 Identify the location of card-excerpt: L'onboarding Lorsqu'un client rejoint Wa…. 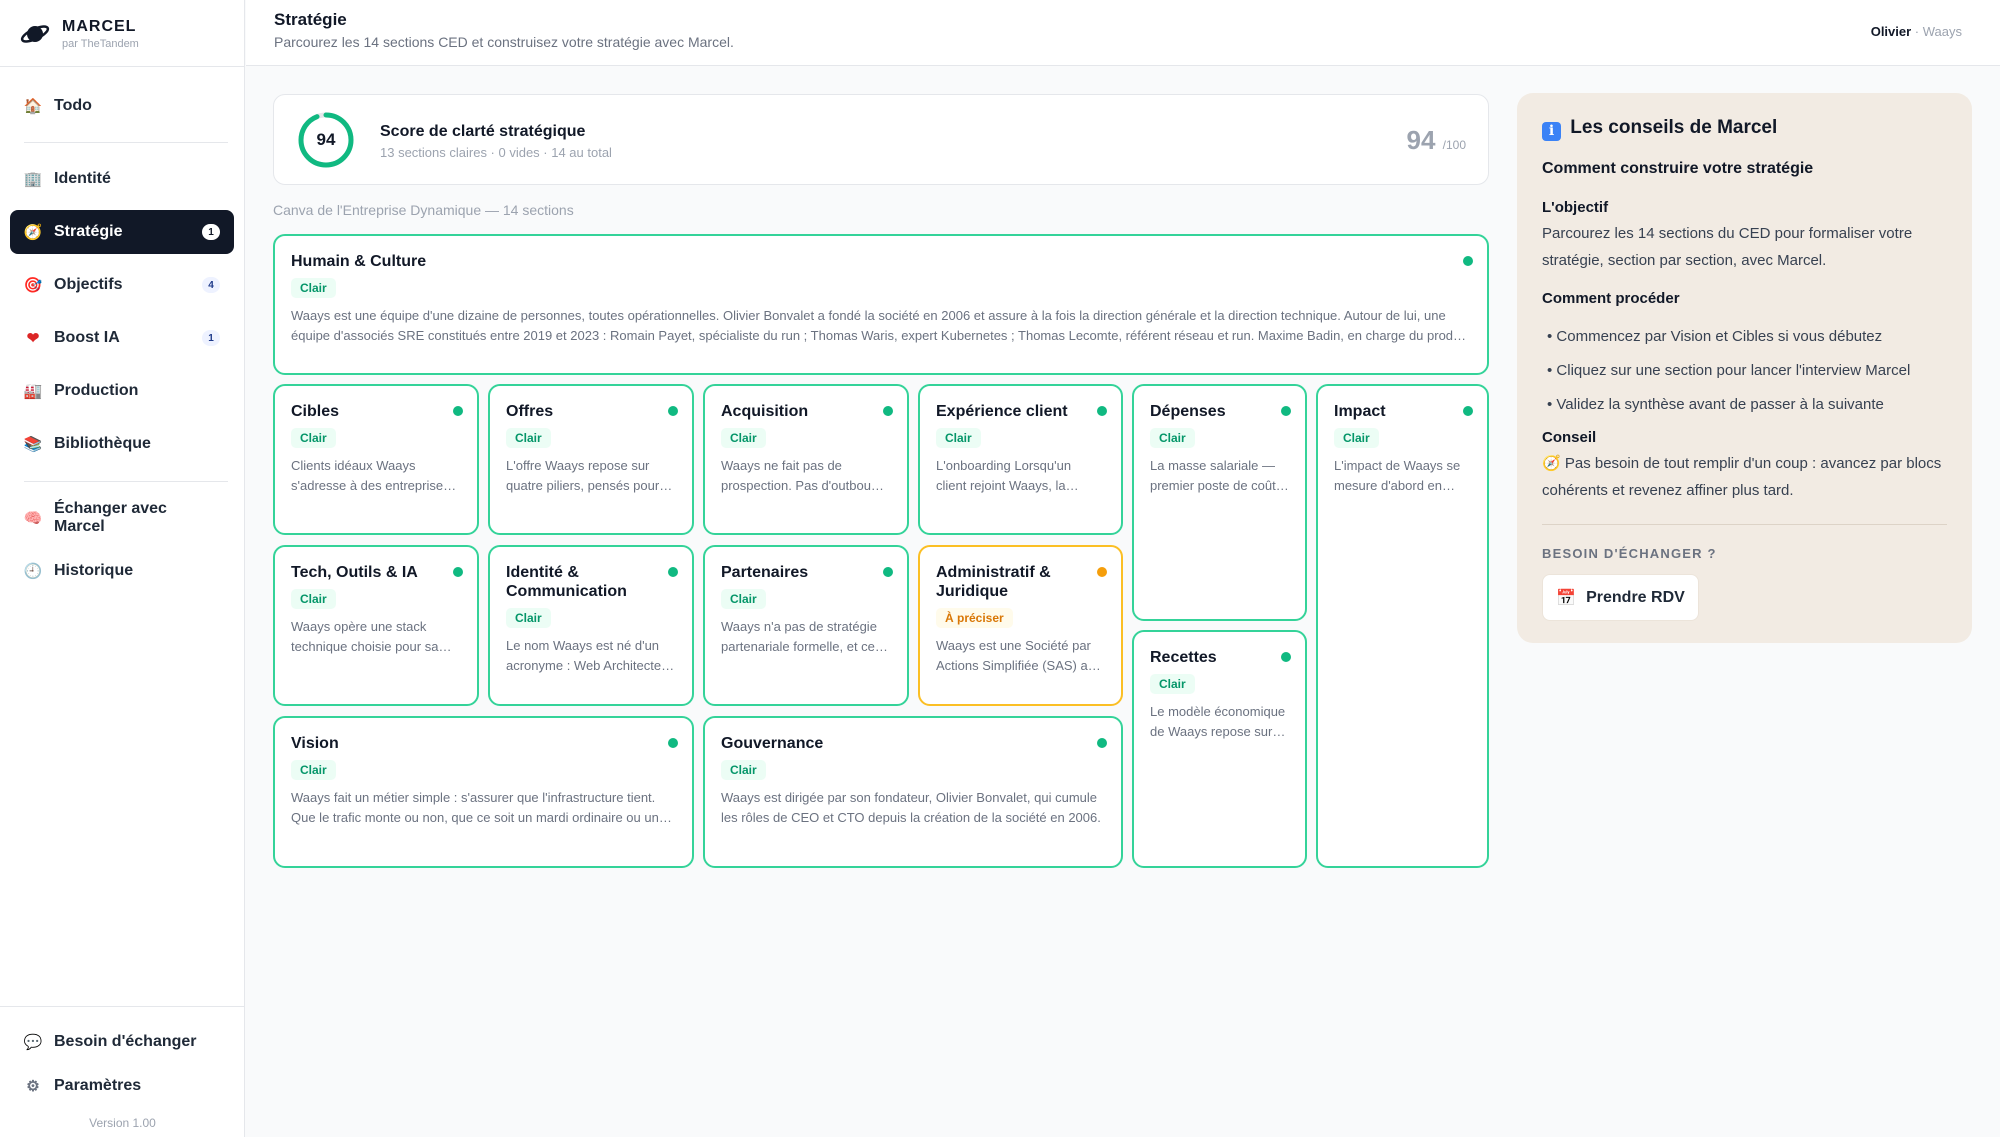
(1004, 475).